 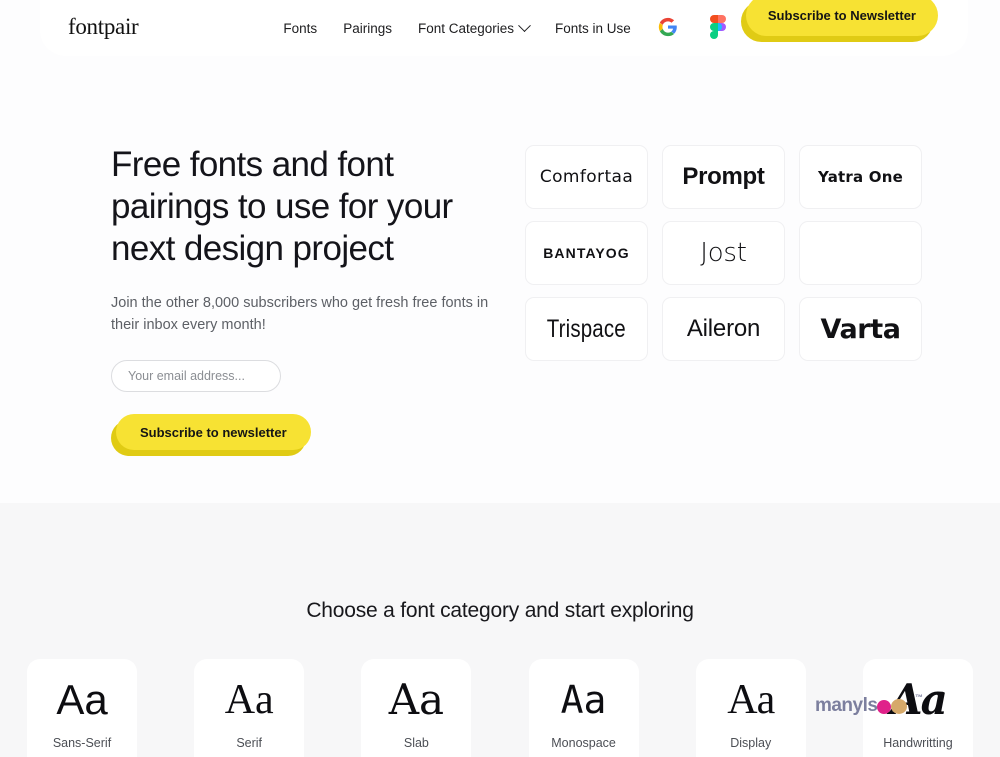 I want to click on font-card-yatra-one: Yatra One, so click(x=860, y=177).